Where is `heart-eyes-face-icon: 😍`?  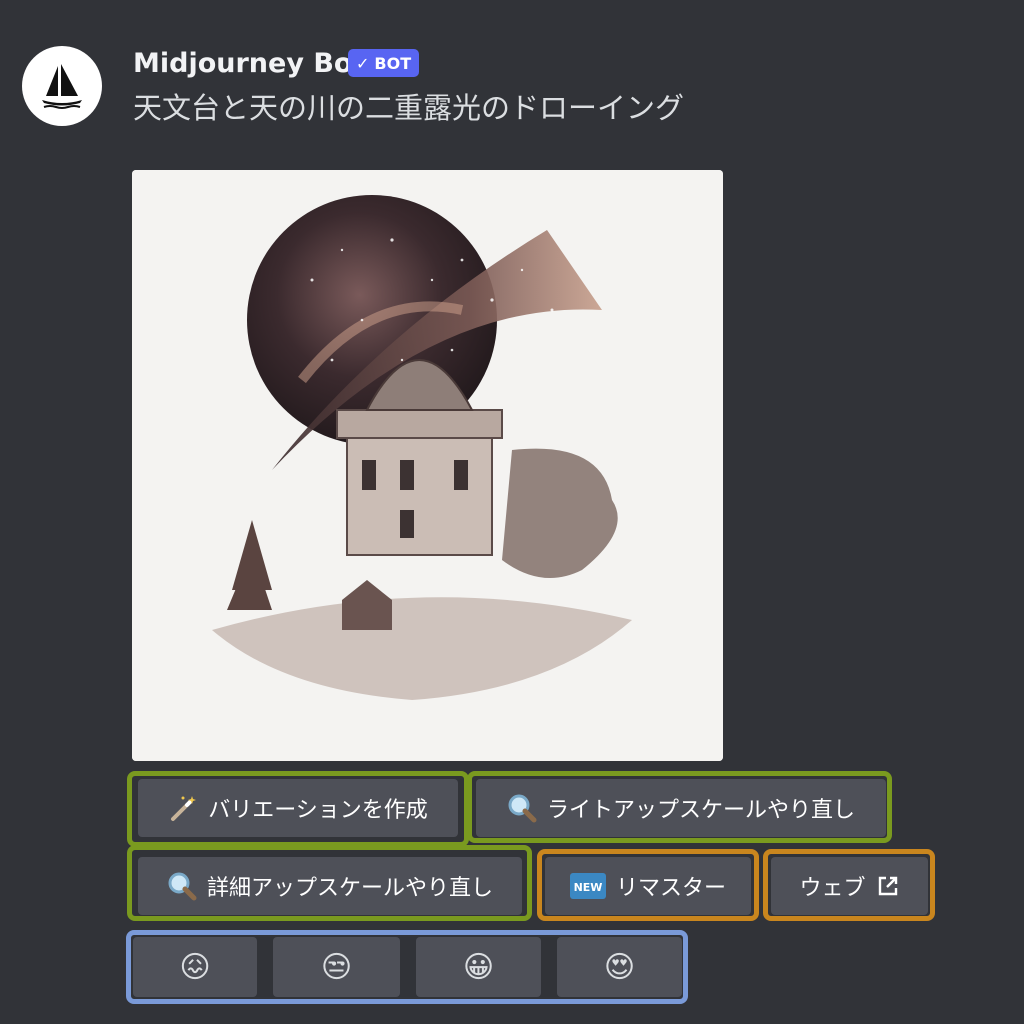
heart-eyes-face-icon: 😍 is located at coordinates (619, 967).